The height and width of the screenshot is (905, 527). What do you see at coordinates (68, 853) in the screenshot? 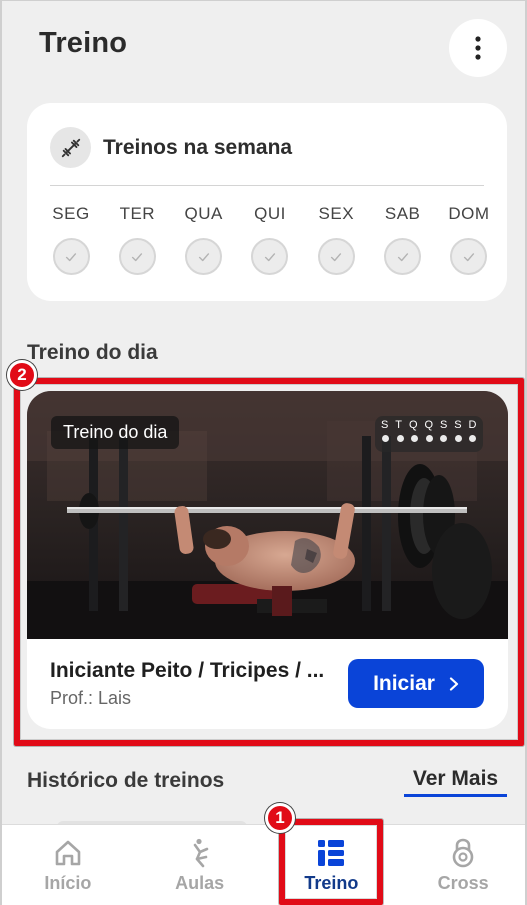
I see `home-icon` at bounding box center [68, 853].